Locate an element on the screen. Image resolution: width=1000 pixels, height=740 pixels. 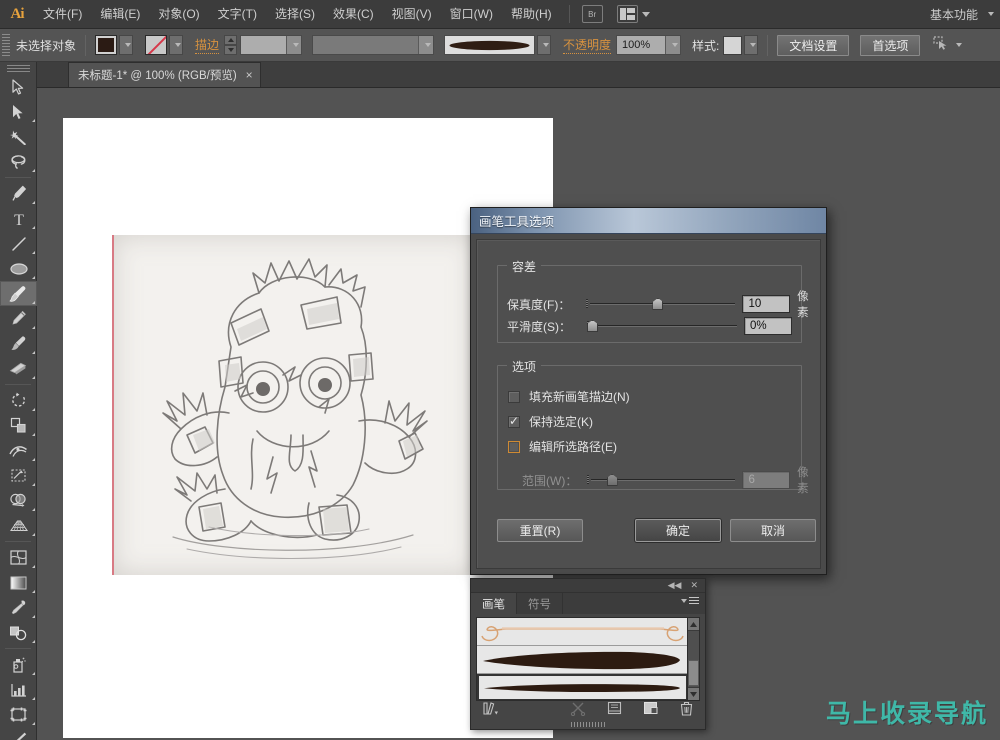
smoothness-input: 0% is located at coordinates (768, 326).